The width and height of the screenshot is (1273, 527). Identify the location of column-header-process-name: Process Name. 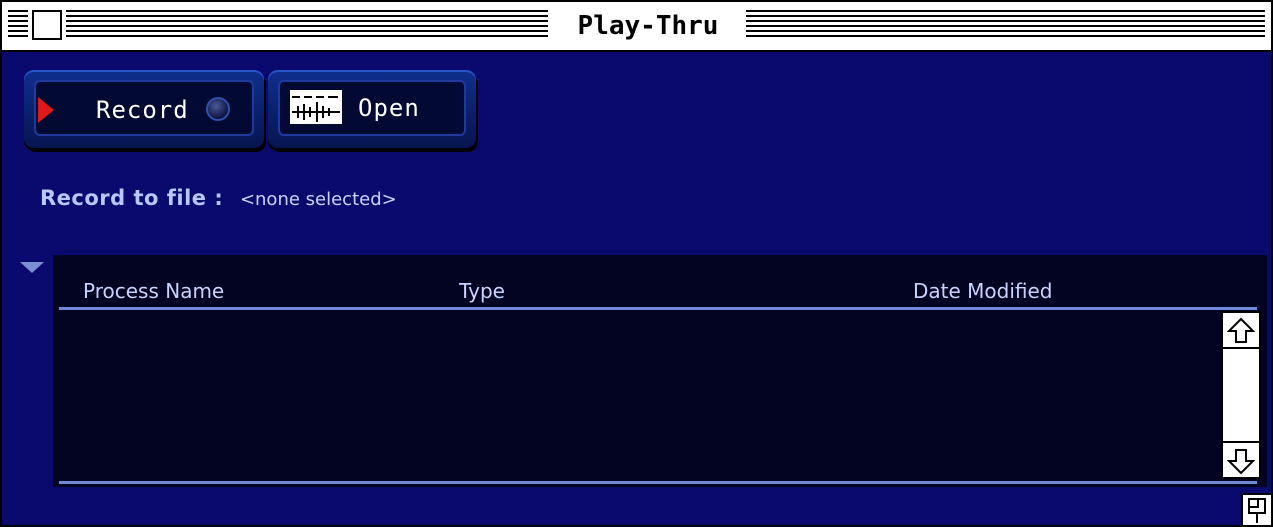
(153, 291).